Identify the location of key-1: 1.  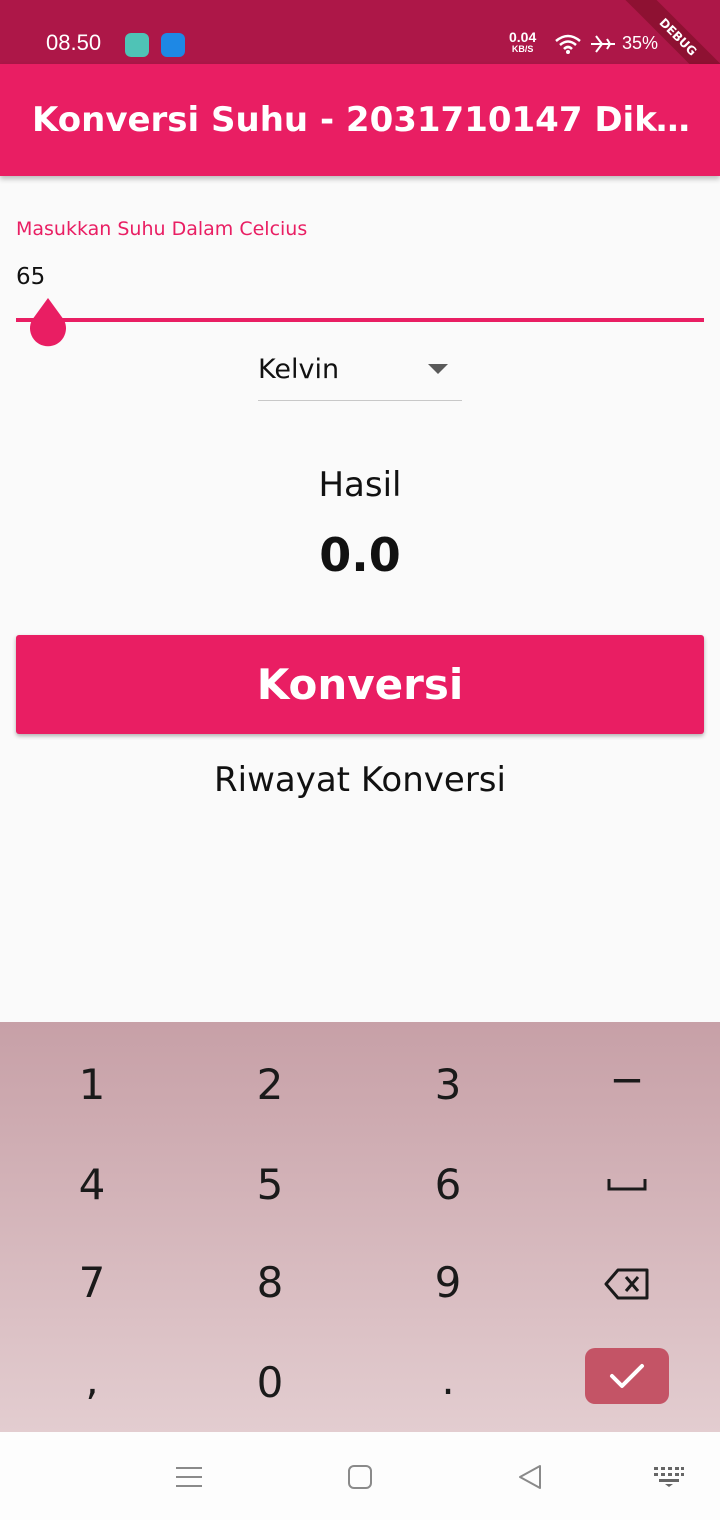
(92, 1085).